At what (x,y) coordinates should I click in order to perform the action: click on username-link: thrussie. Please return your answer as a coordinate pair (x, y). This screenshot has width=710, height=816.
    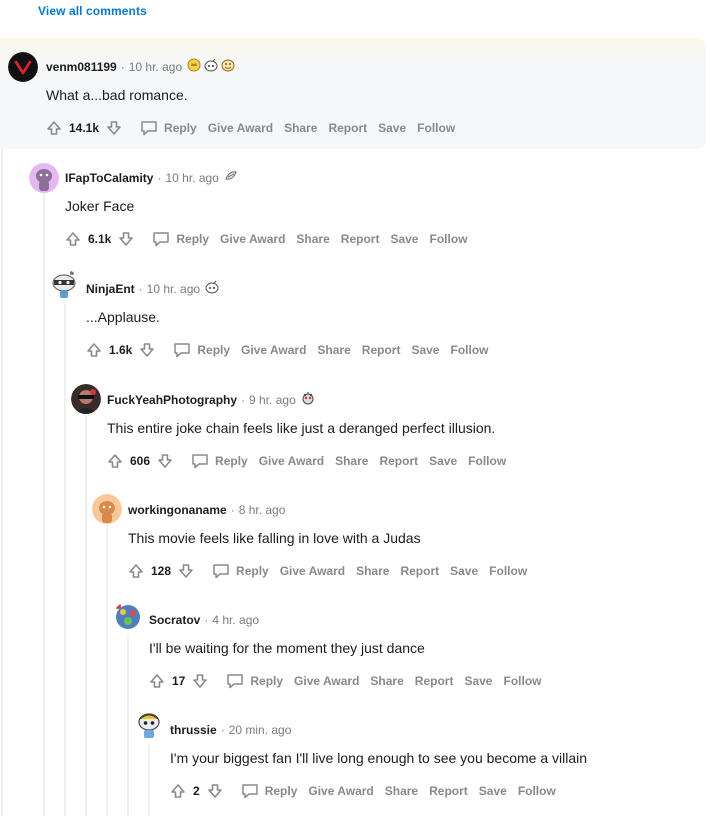
    Looking at the image, I should click on (193, 730).